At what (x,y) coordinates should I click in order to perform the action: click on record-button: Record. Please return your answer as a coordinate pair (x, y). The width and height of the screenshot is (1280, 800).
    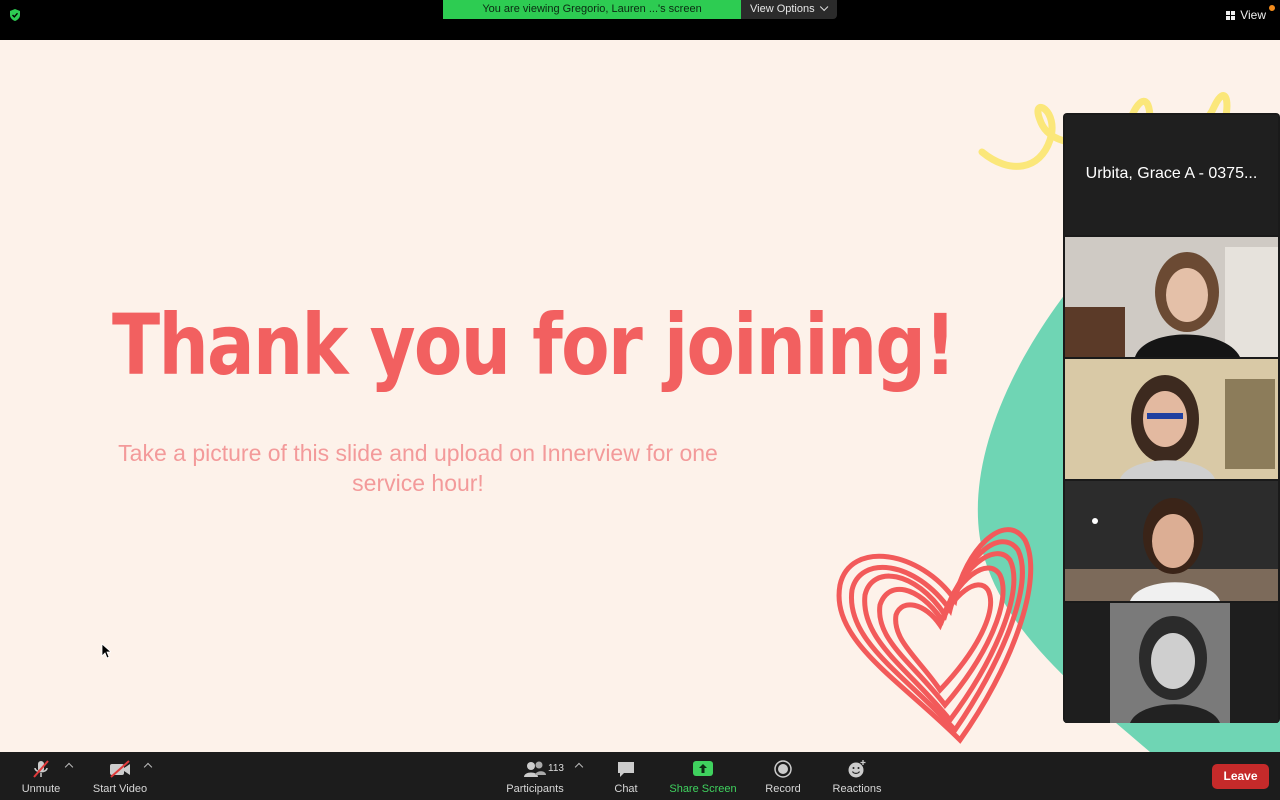
    Looking at the image, I should click on (783, 778).